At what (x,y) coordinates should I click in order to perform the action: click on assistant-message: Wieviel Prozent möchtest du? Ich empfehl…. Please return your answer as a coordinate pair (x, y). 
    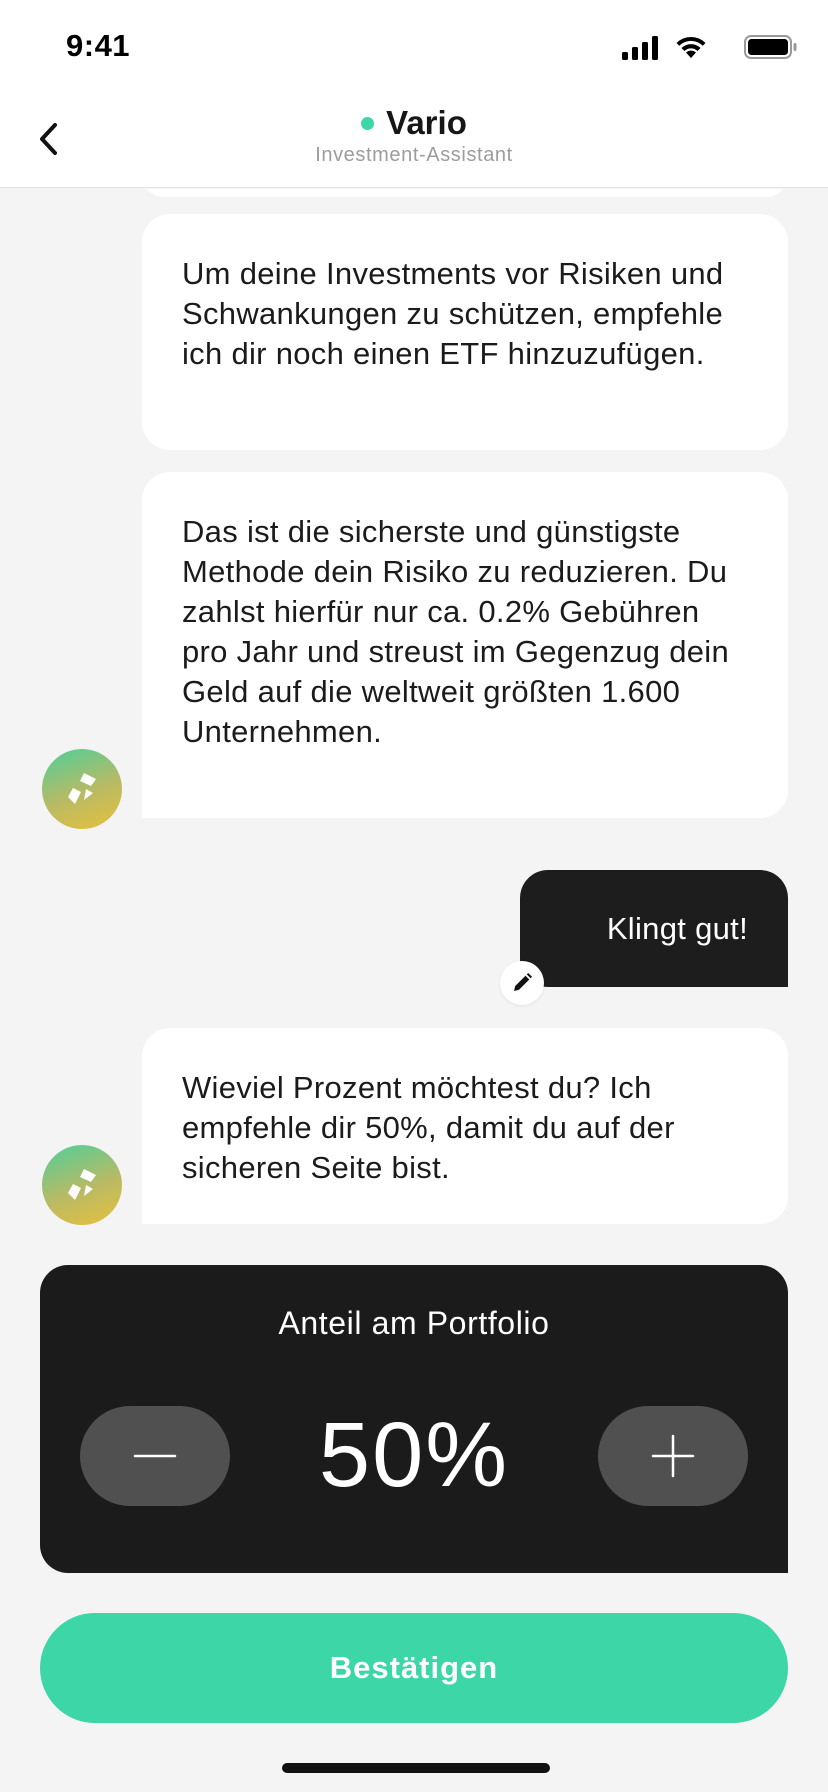
    Looking at the image, I should click on (465, 1126).